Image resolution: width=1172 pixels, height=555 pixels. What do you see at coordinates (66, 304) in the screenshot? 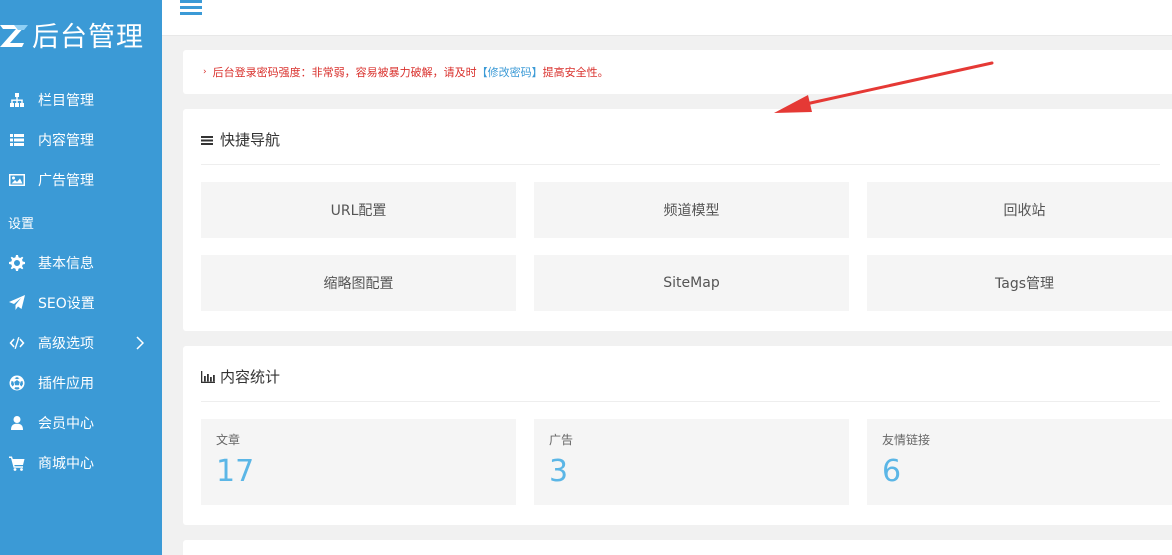
I see `sidebar-item-label: SEO设置` at bounding box center [66, 304].